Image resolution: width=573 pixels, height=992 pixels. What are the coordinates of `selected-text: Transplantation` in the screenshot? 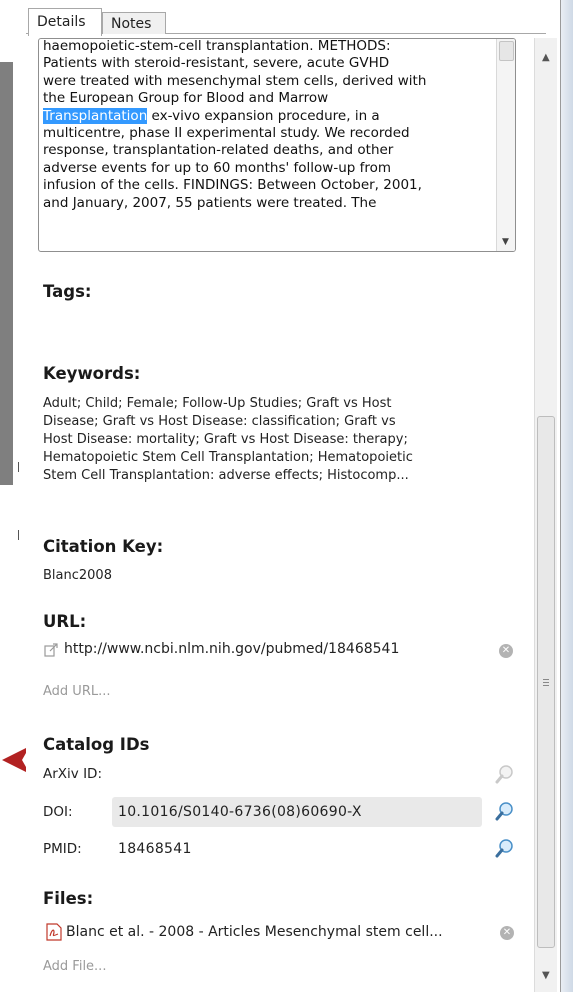 It's located at (95, 115).